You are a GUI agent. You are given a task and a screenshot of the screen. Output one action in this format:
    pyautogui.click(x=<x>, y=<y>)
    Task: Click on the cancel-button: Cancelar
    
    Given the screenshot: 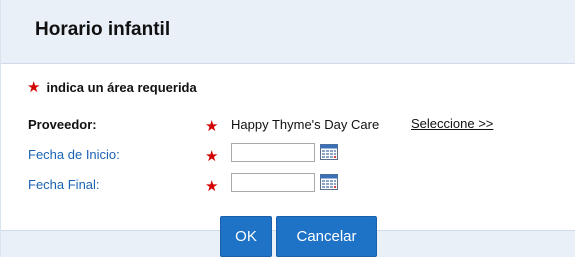 What is the action you would take?
    pyautogui.click(x=326, y=236)
    